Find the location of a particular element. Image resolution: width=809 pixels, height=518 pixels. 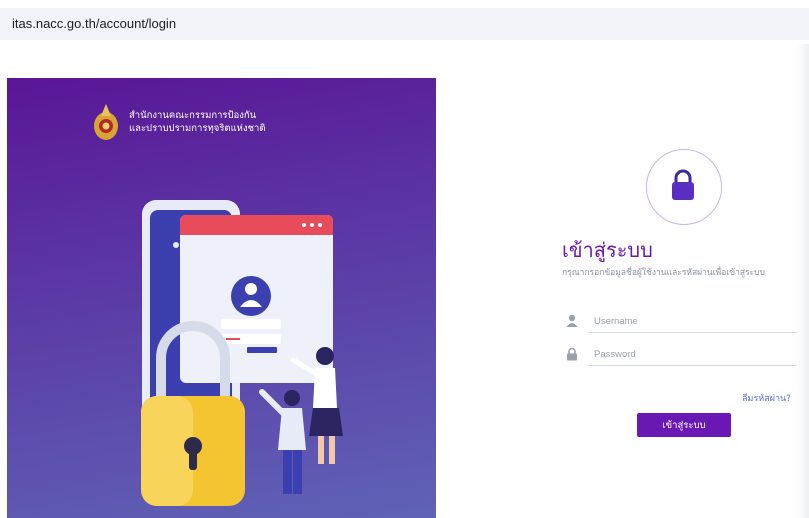

user-icon is located at coordinates (572, 320).